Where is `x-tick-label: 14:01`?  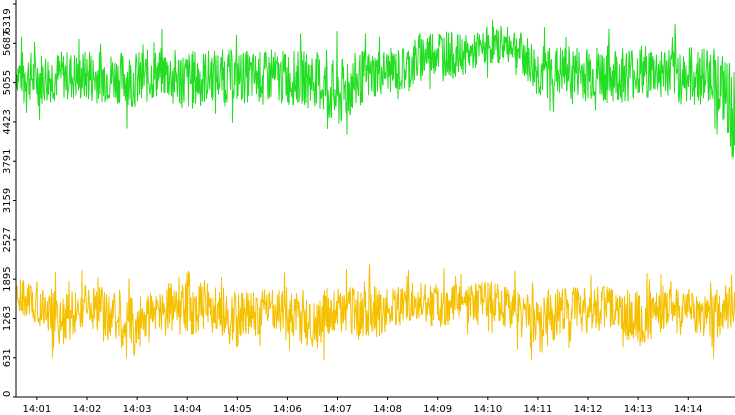 x-tick-label: 14:01 is located at coordinates (36, 409).